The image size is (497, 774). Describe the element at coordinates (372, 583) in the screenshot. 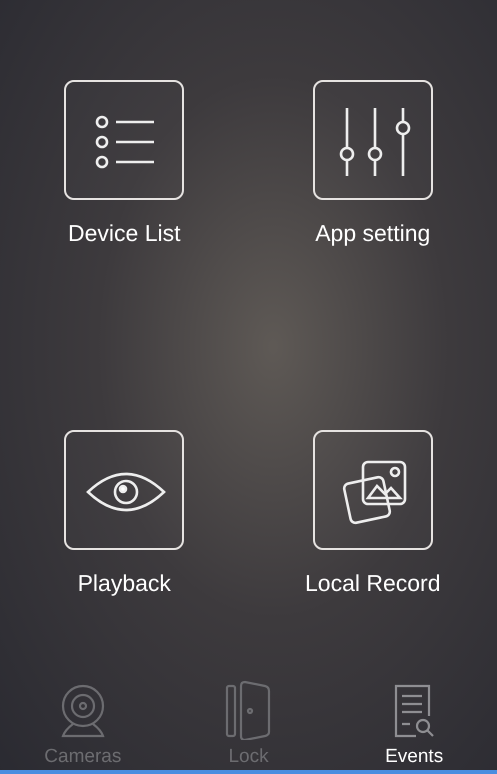

I see `menu-label: Local Record` at that location.